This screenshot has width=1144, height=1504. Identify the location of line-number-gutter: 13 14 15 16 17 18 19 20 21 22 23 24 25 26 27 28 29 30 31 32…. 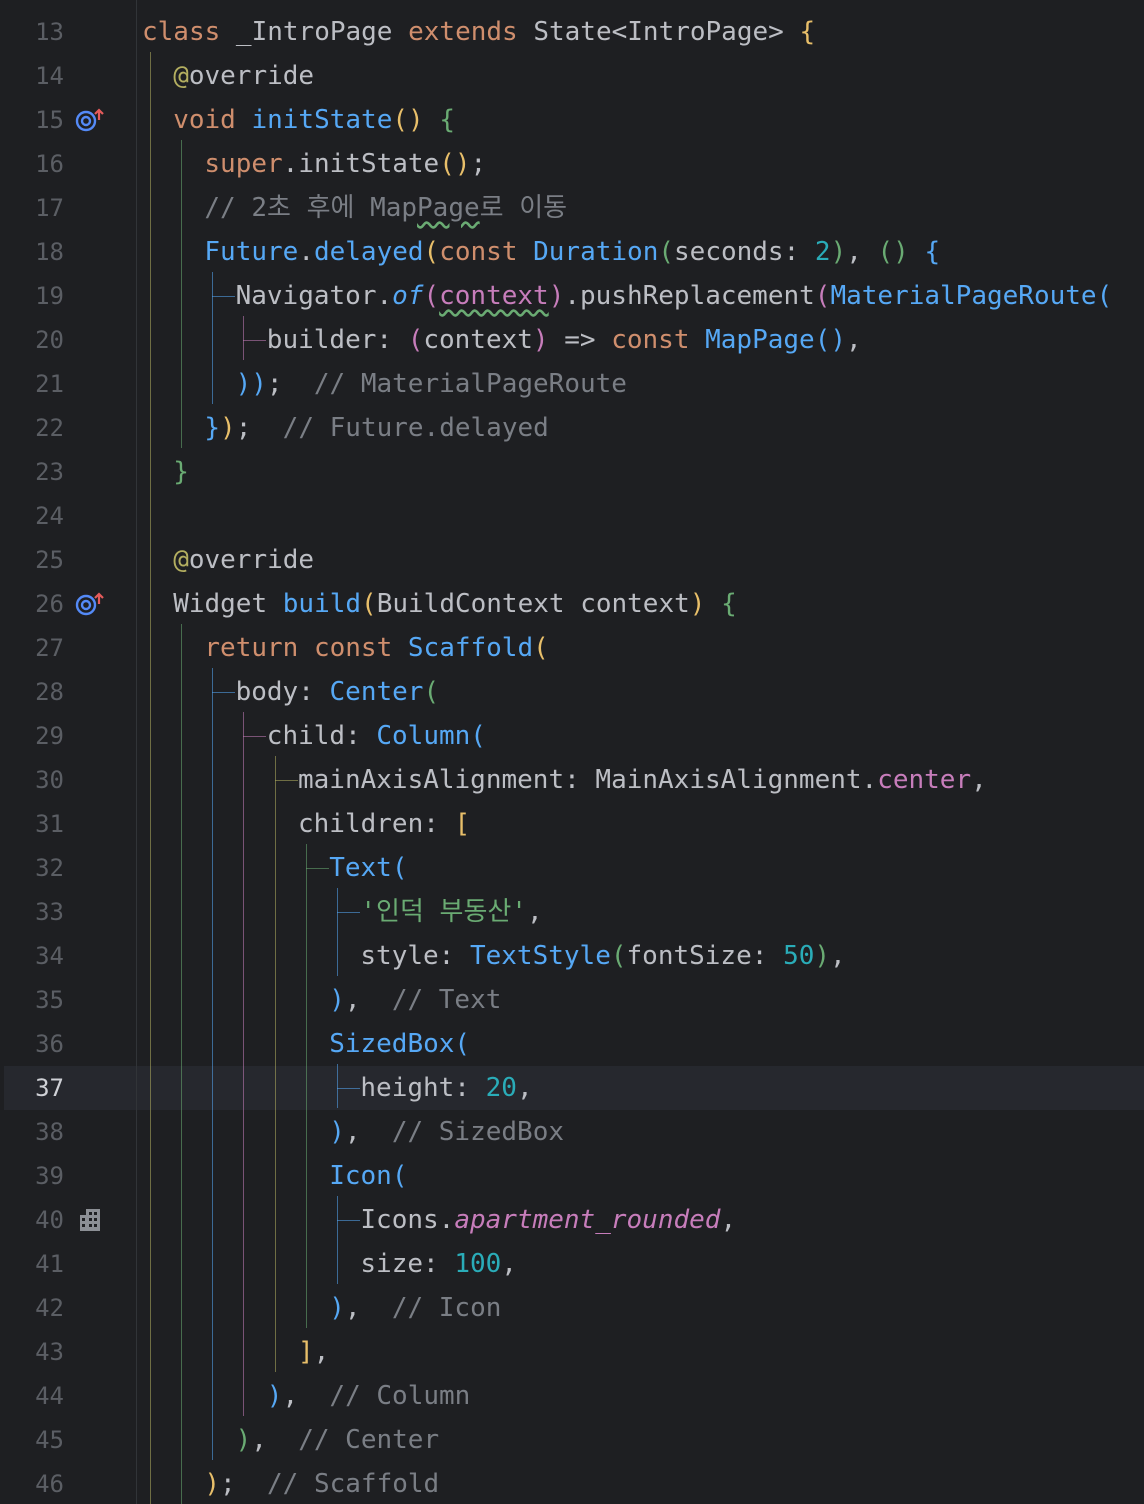
(68, 752).